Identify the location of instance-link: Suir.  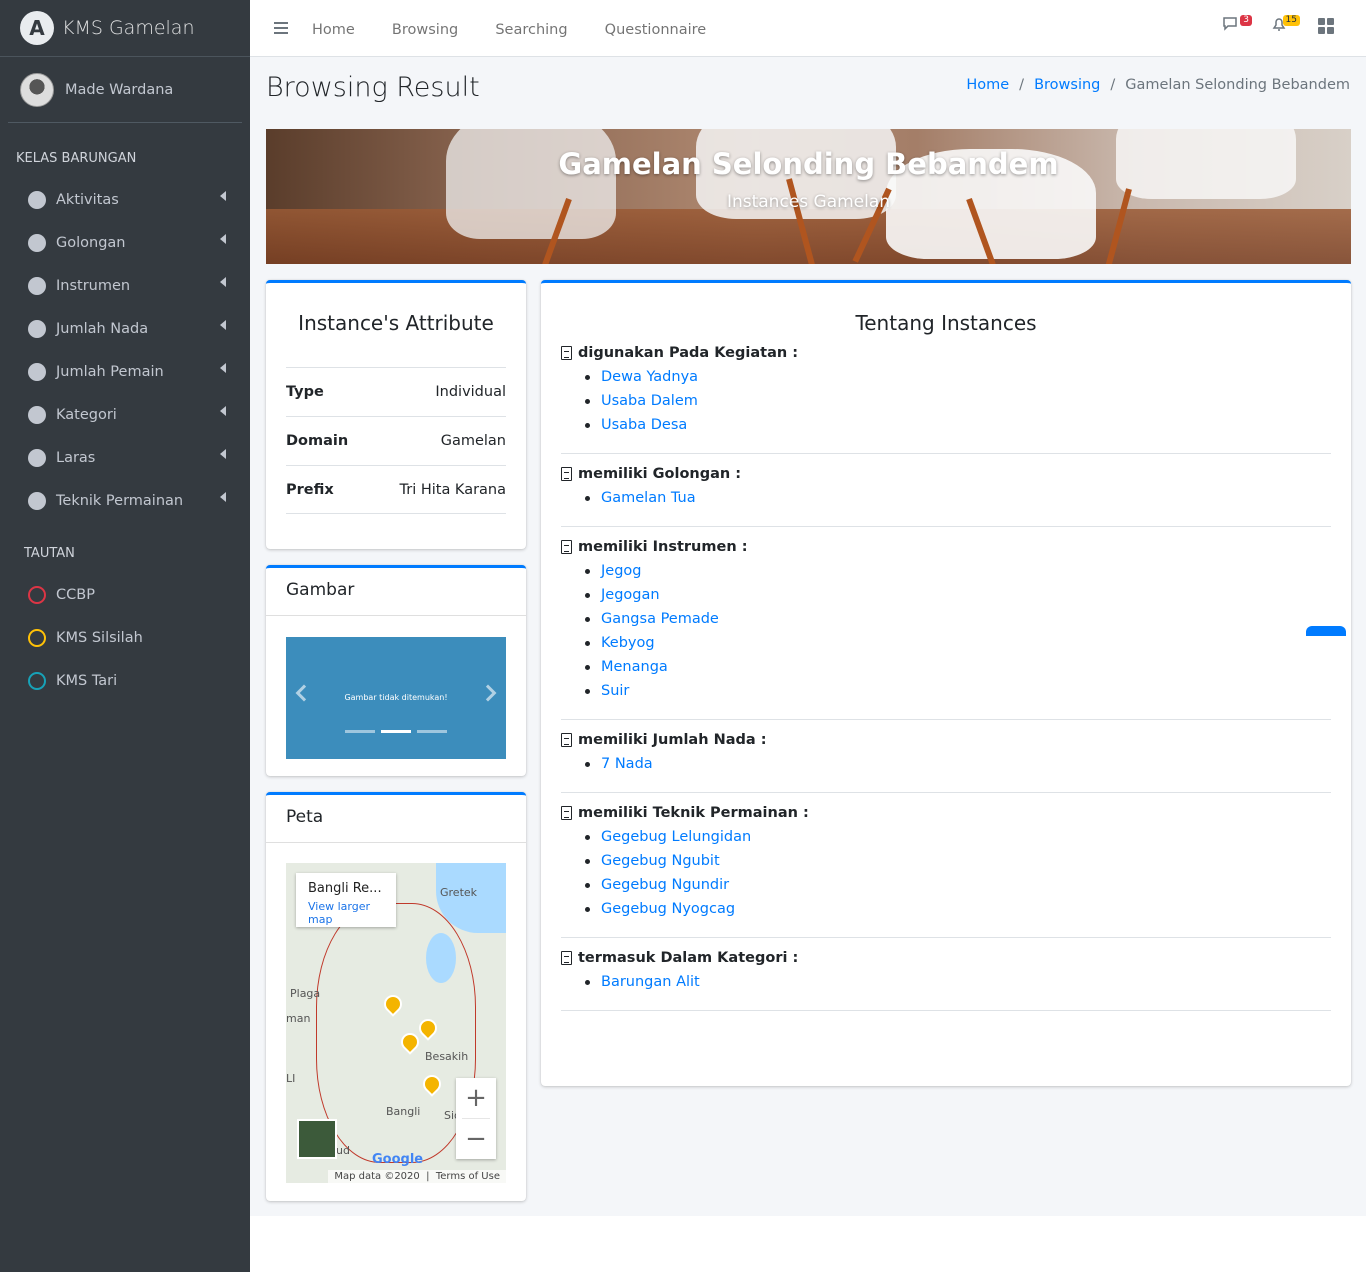
(615, 691).